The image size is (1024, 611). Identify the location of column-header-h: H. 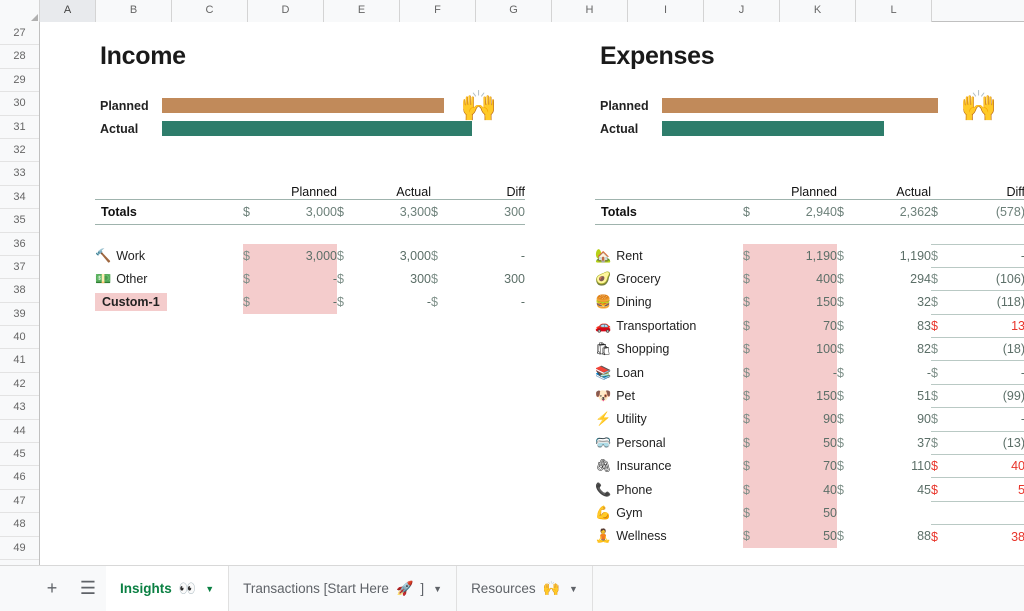
(590, 11).